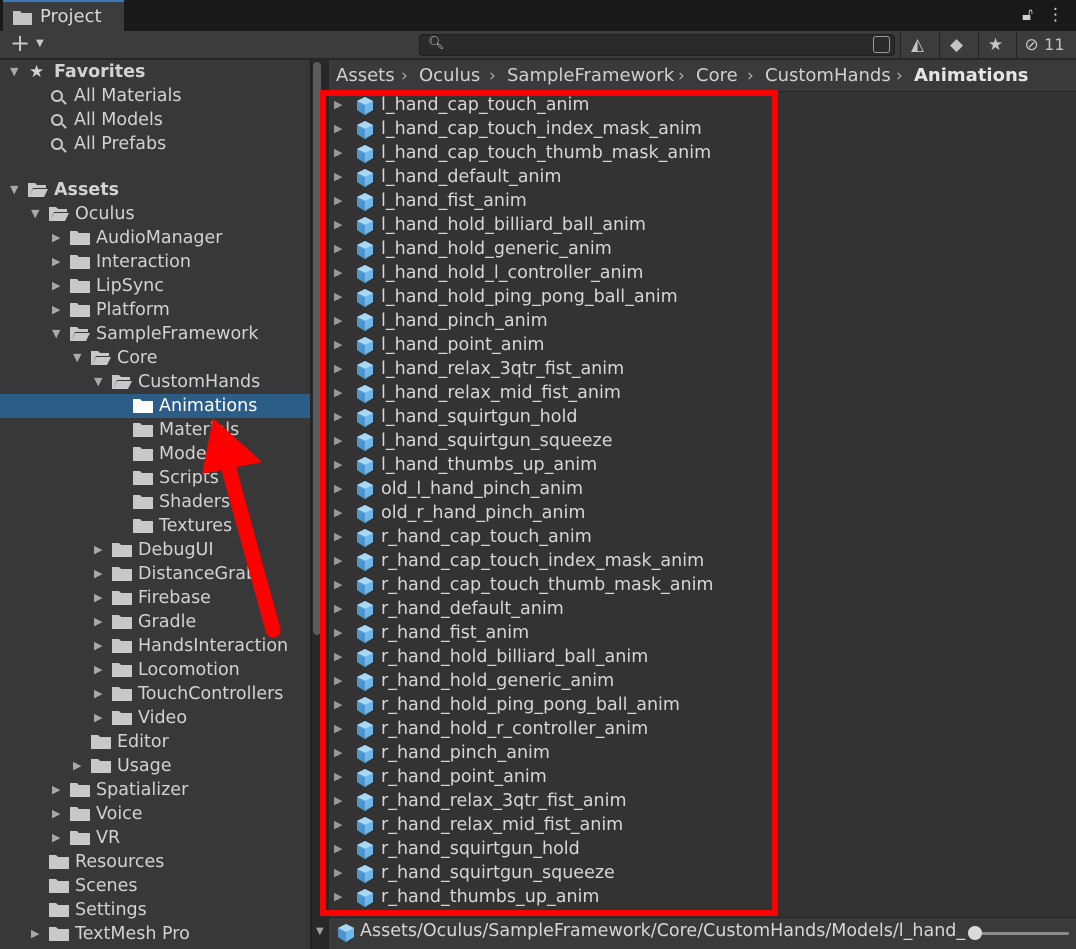 Image resolution: width=1076 pixels, height=949 pixels. I want to click on asset-list-item: ▶ l_hand_cap_touch_anim, so click(702, 105).